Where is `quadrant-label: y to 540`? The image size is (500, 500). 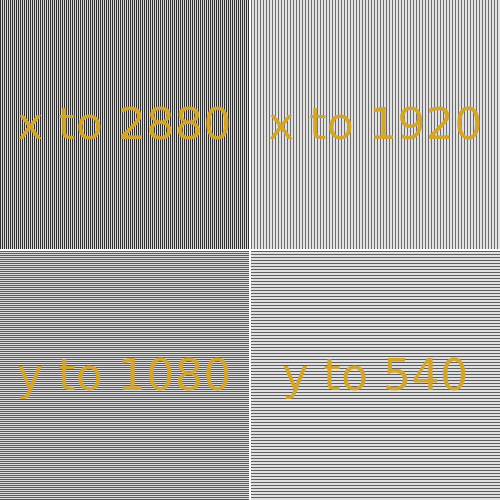 quadrant-label: y to 540 is located at coordinates (375, 375).